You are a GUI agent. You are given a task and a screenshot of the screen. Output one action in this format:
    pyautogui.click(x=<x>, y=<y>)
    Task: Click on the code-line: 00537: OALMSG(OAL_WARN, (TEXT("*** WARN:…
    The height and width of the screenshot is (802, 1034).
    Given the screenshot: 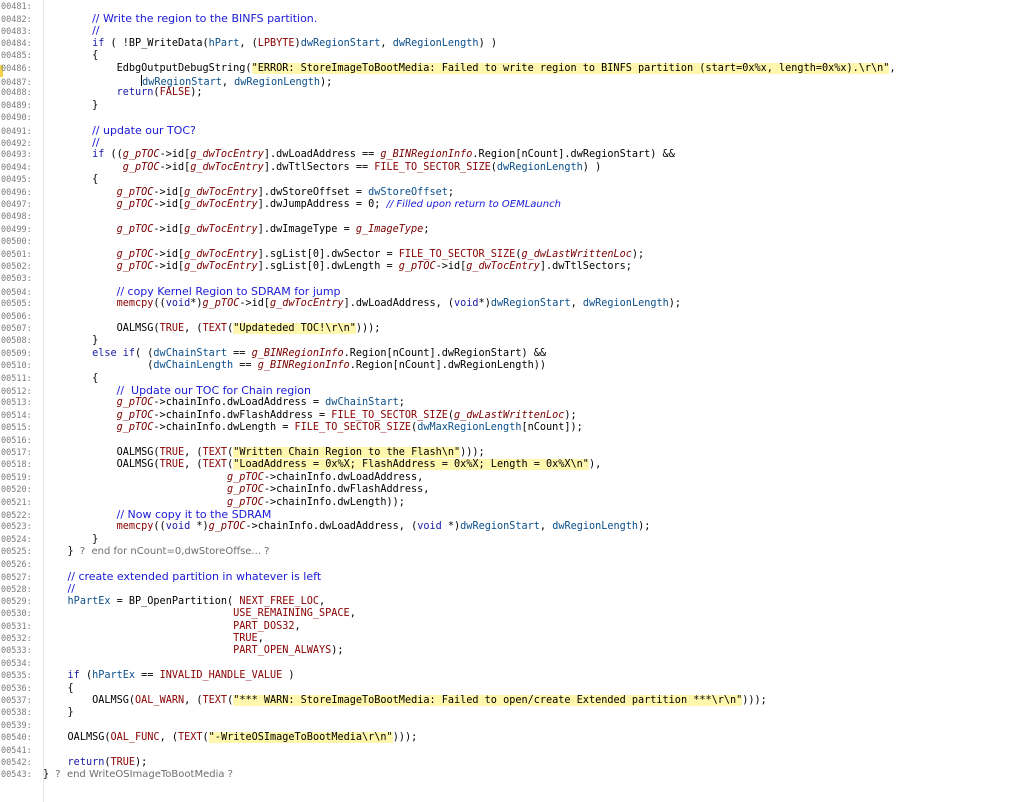 What is the action you would take?
    pyautogui.click(x=517, y=700)
    